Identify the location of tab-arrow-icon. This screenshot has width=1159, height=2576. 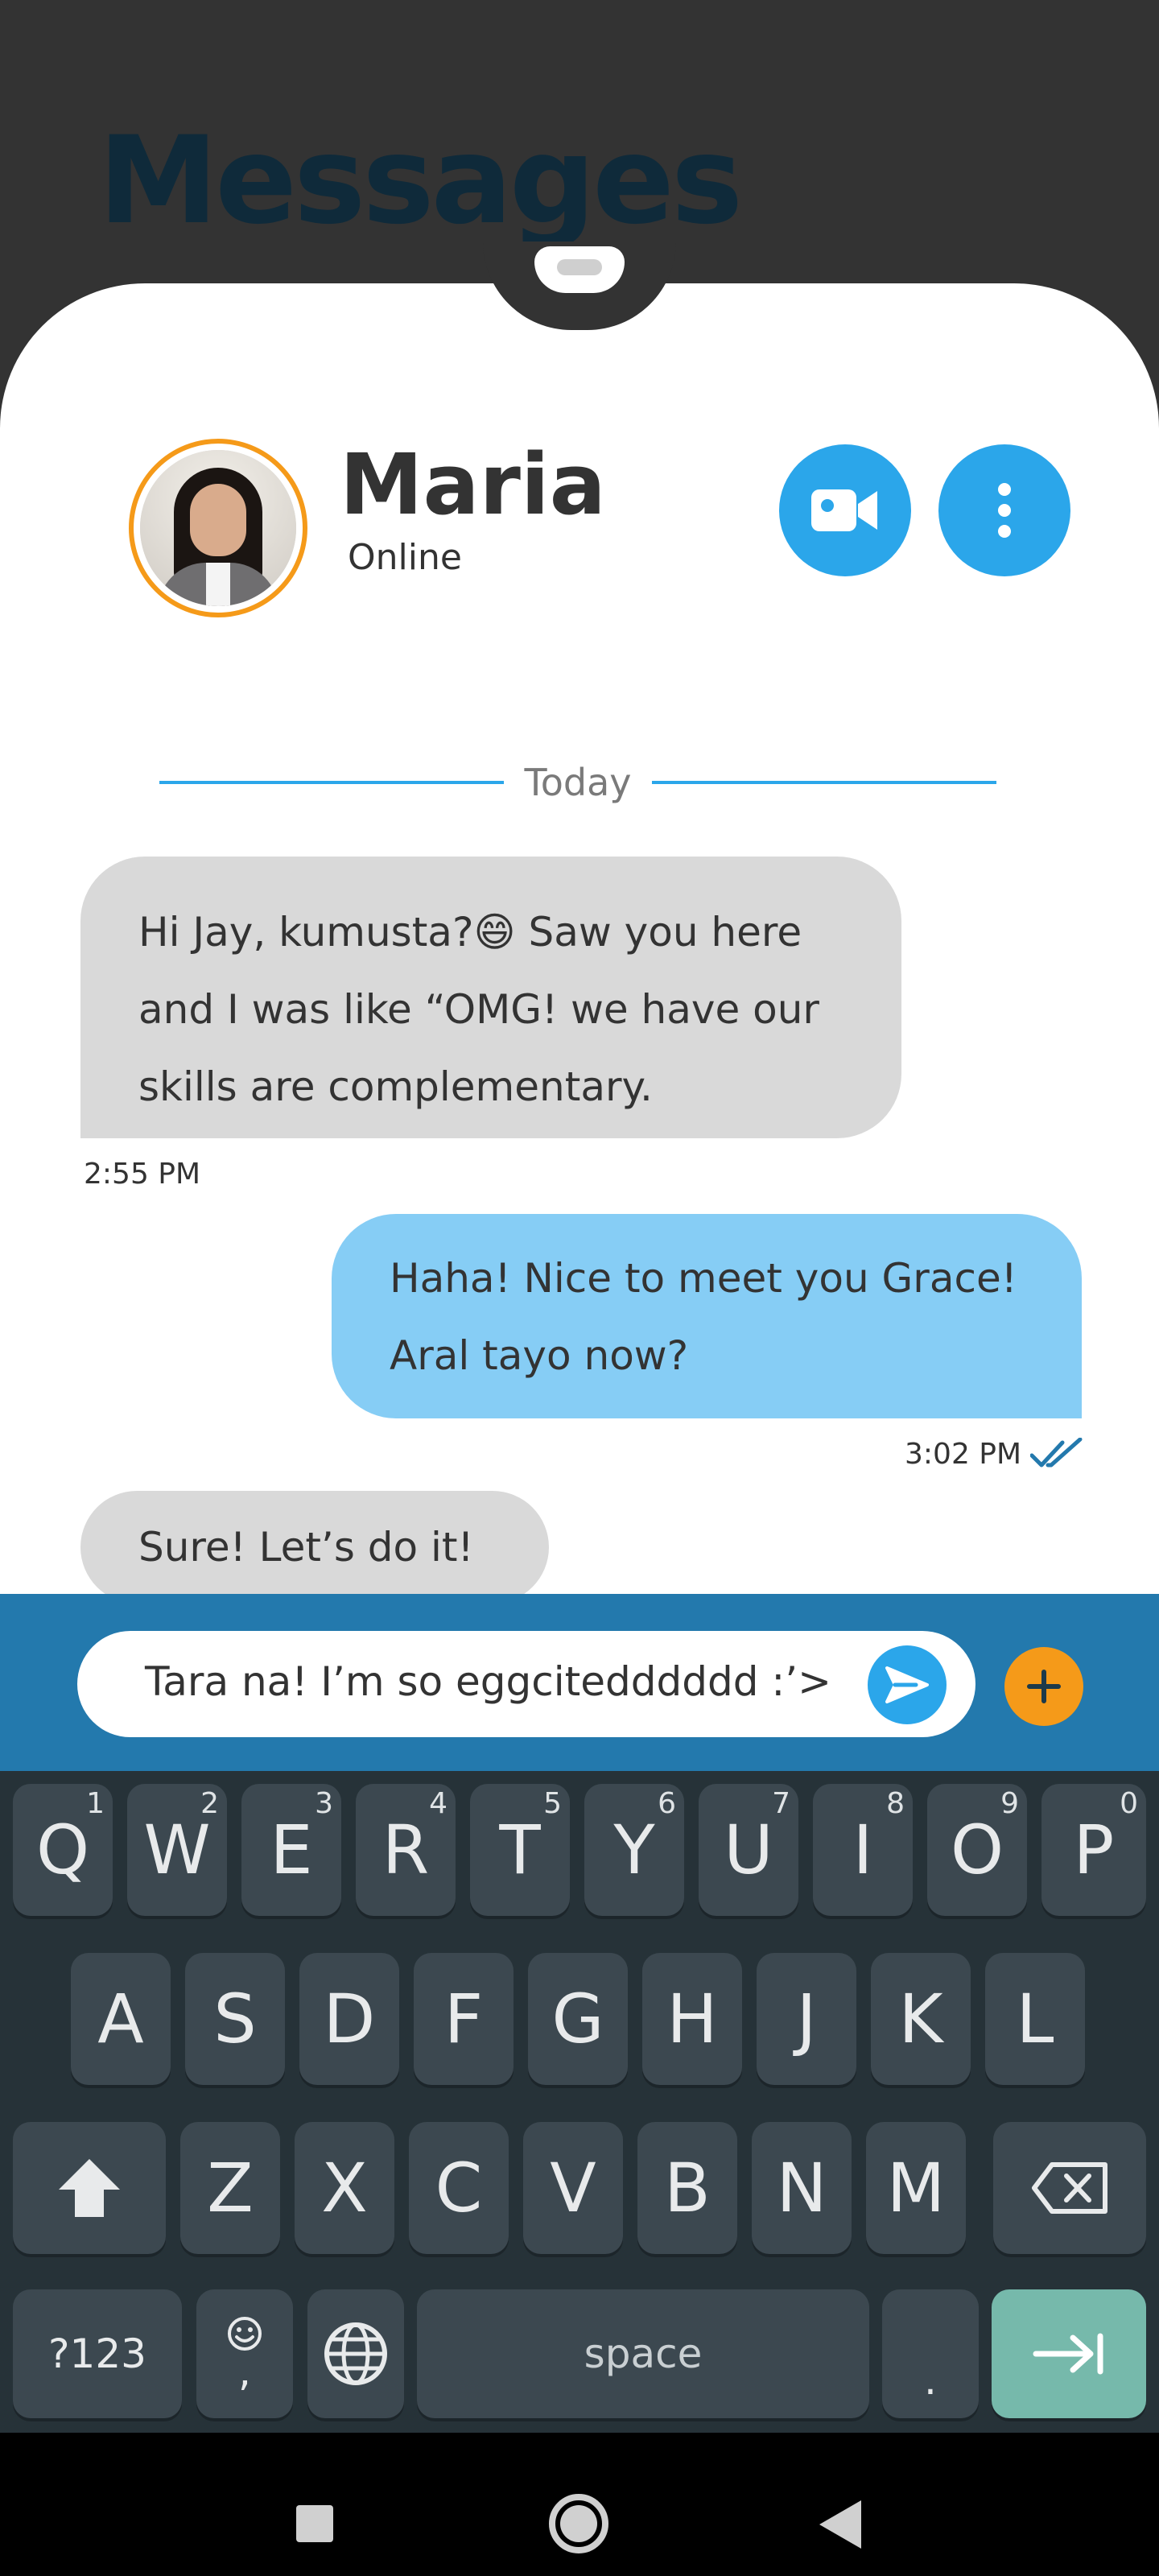
(1068, 2354).